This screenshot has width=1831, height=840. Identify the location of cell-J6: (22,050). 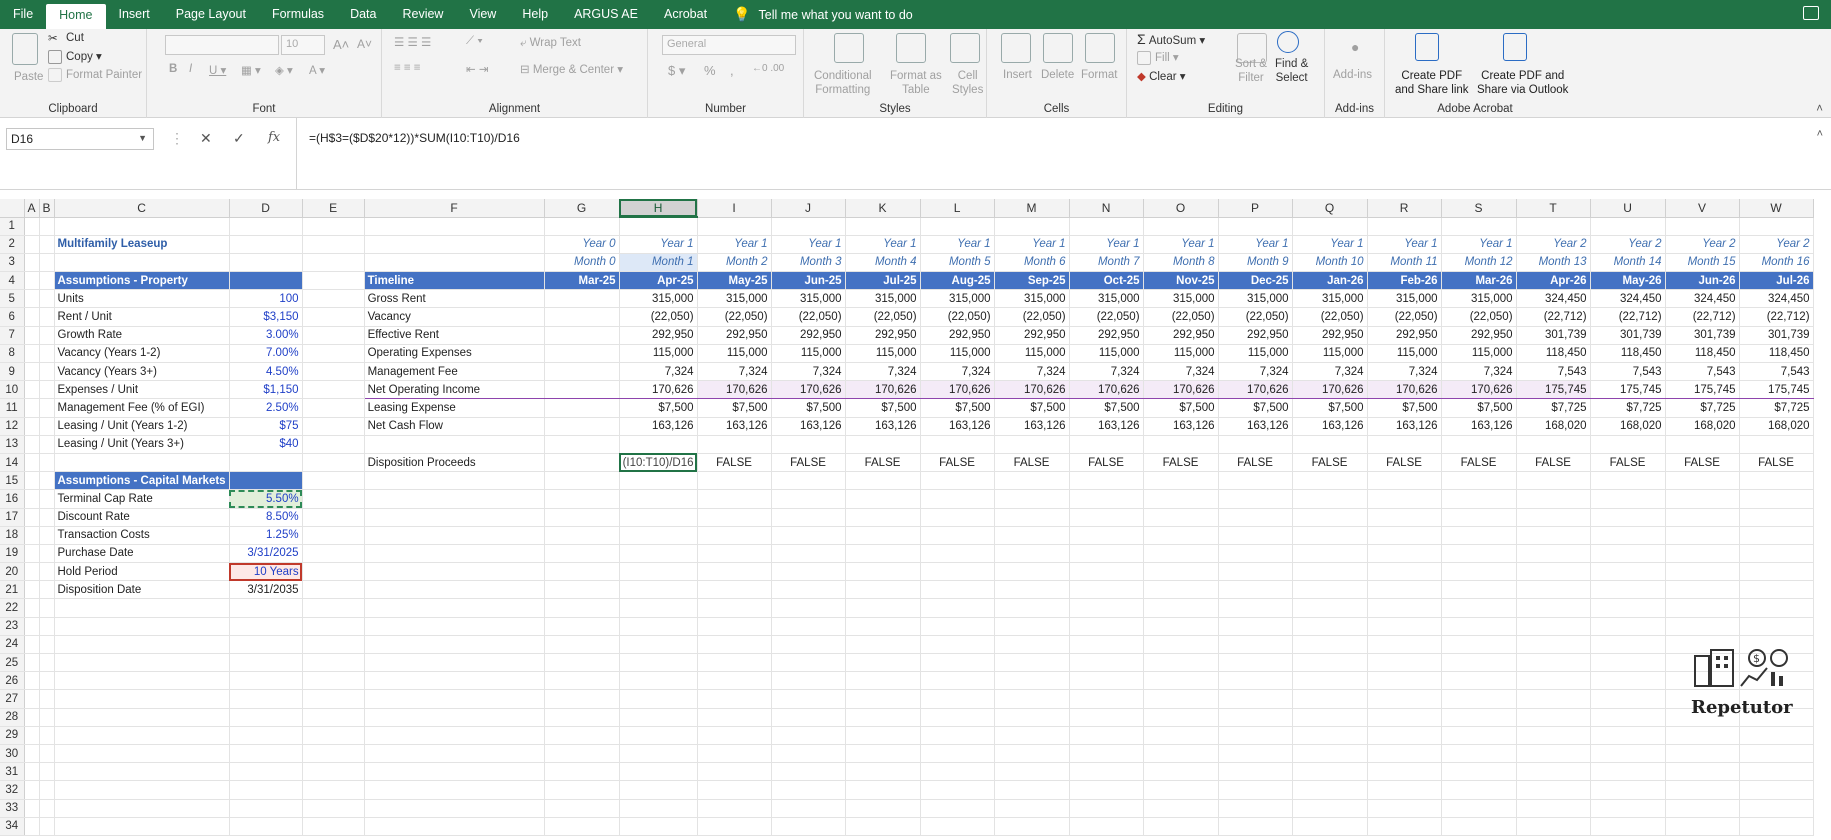
(808, 317).